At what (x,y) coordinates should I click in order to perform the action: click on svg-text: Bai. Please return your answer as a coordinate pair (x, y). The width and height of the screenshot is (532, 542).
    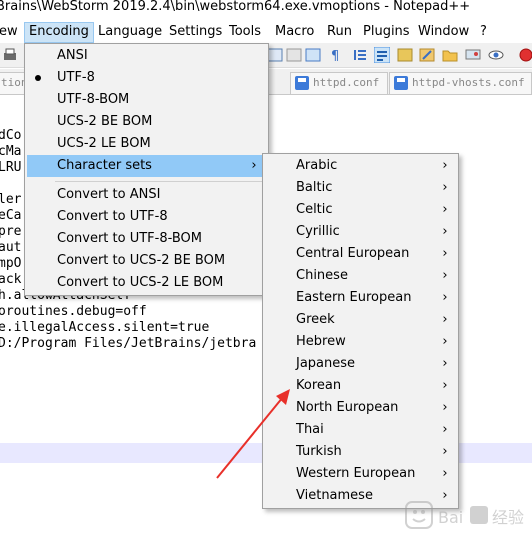
    Looking at the image, I should click on (450, 517).